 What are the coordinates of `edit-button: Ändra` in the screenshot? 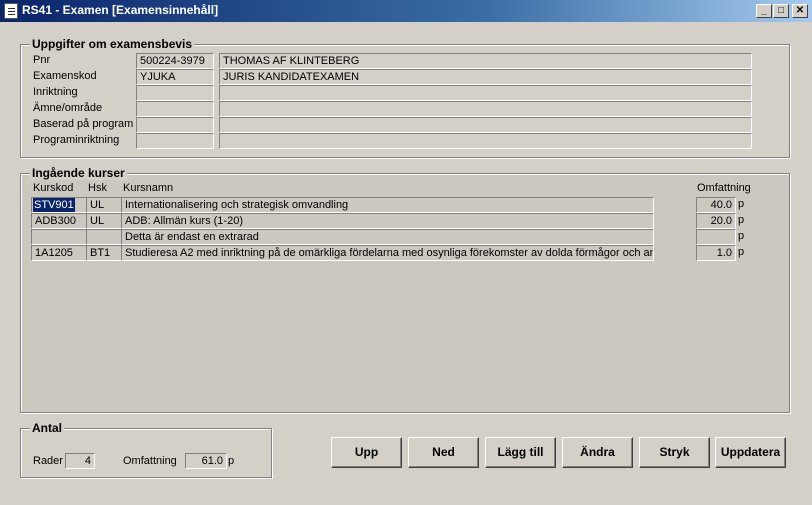 It's located at (597, 452).